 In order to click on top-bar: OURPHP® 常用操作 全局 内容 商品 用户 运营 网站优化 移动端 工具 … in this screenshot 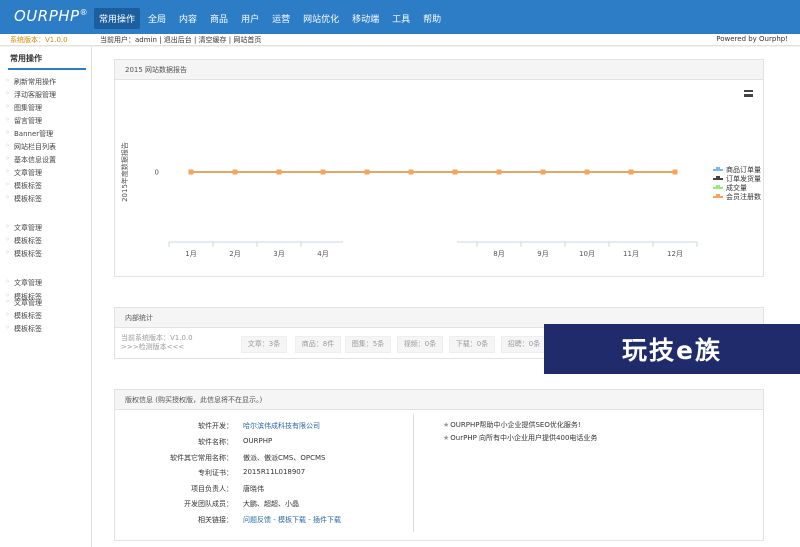, I will do `click(400, 17)`.